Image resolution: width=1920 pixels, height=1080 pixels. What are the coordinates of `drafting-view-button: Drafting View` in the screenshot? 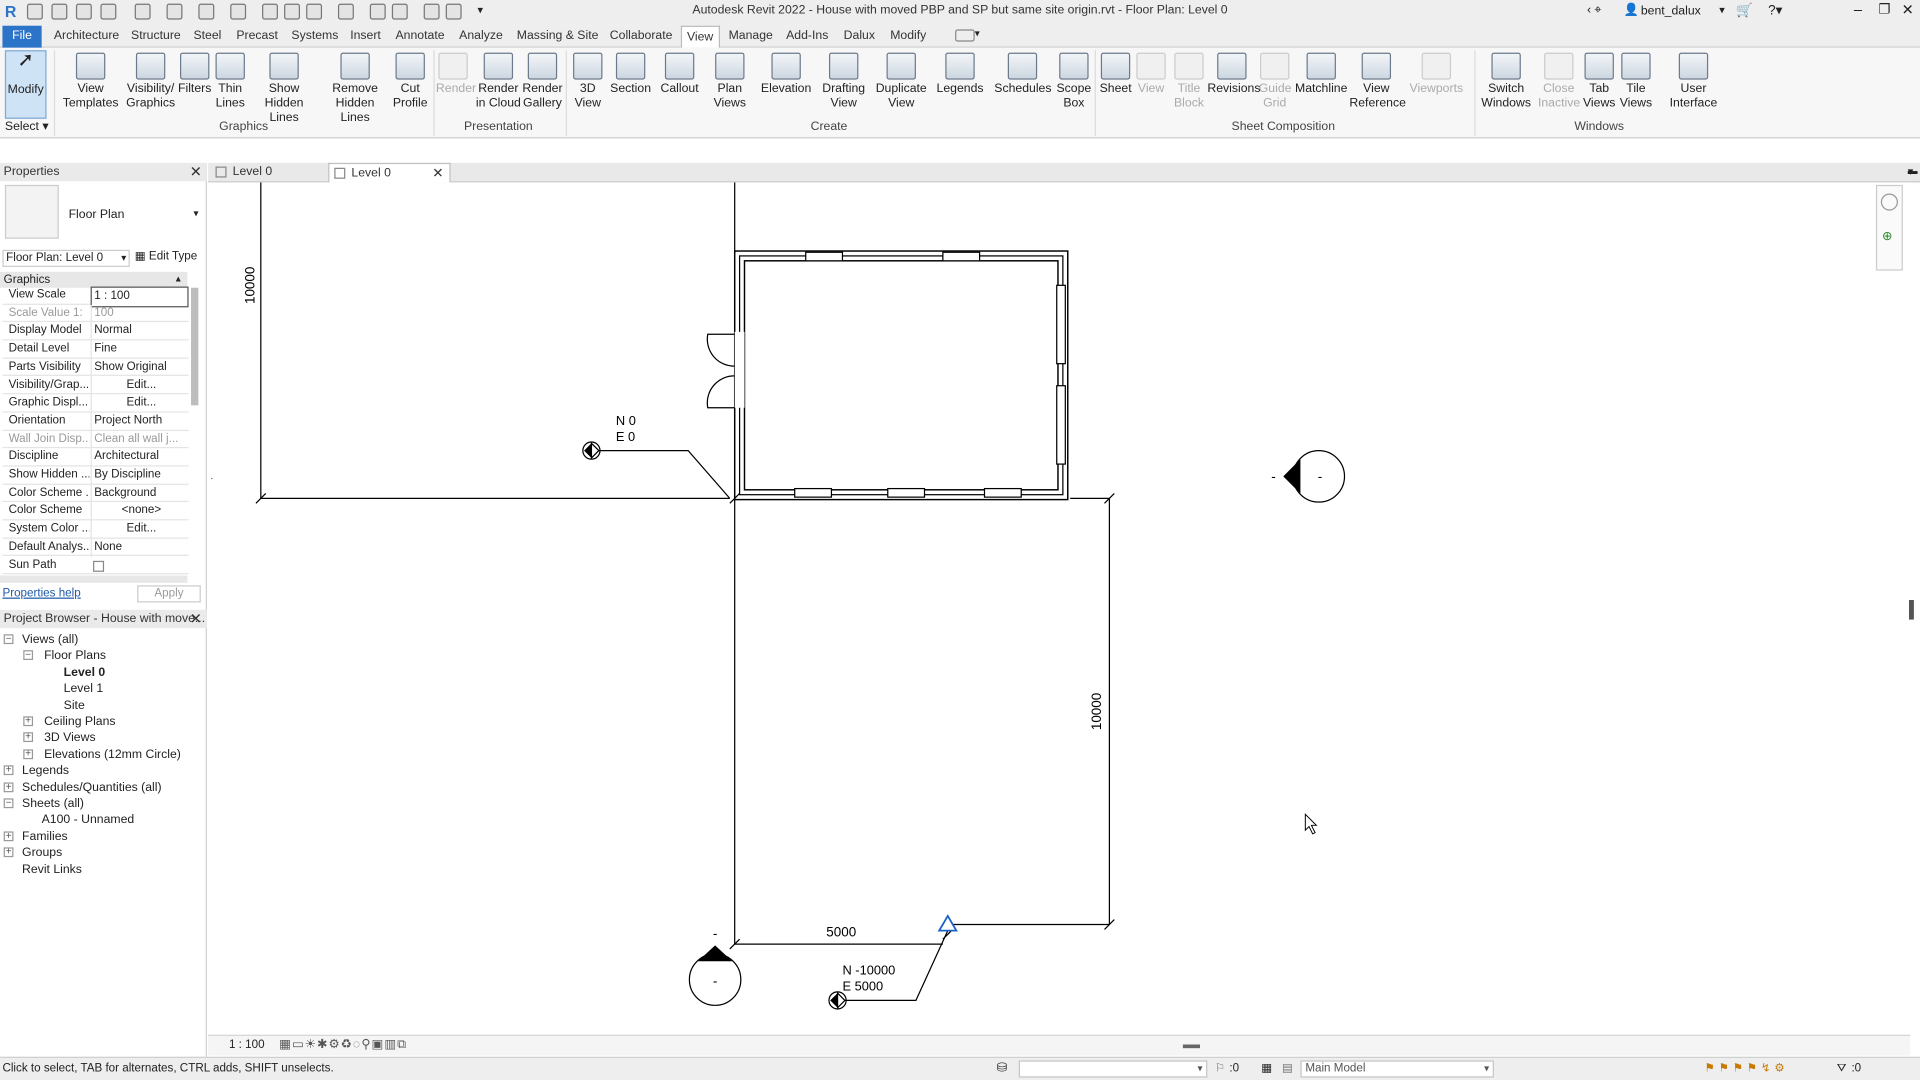 It's located at (843, 84).